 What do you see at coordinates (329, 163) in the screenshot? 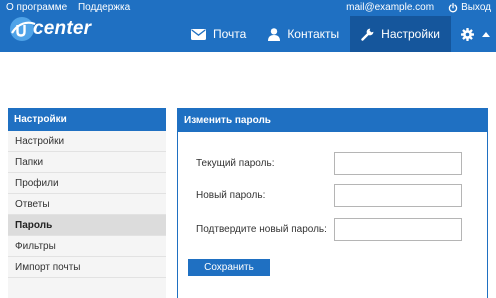
I see `current-password-row: Текущий пароль:` at bounding box center [329, 163].